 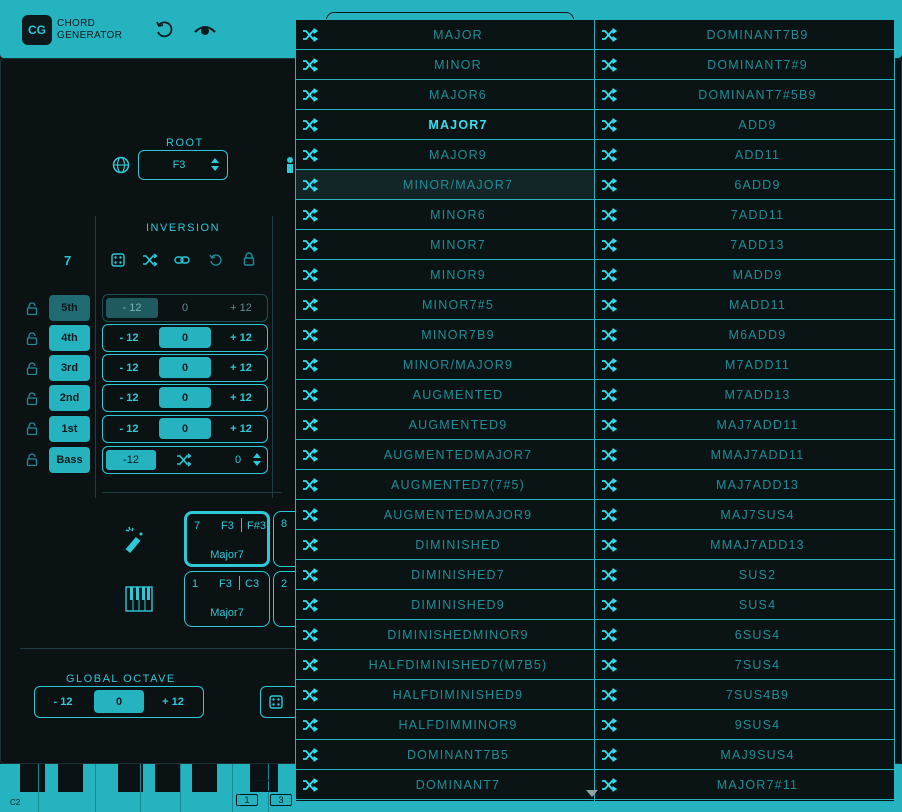 What do you see at coordinates (215, 166) in the screenshot?
I see `root-spinner` at bounding box center [215, 166].